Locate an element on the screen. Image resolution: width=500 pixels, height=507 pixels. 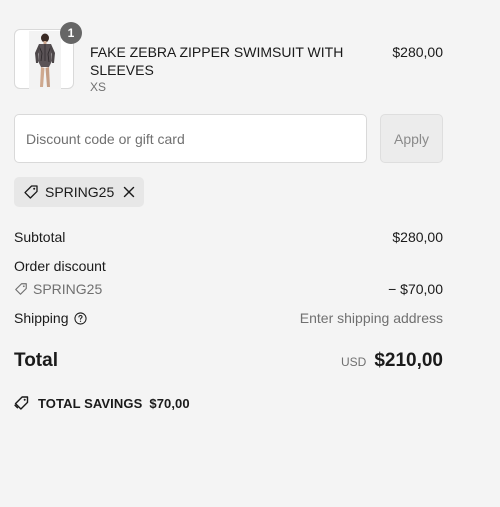
discount-row: Apply is located at coordinates (228, 138).